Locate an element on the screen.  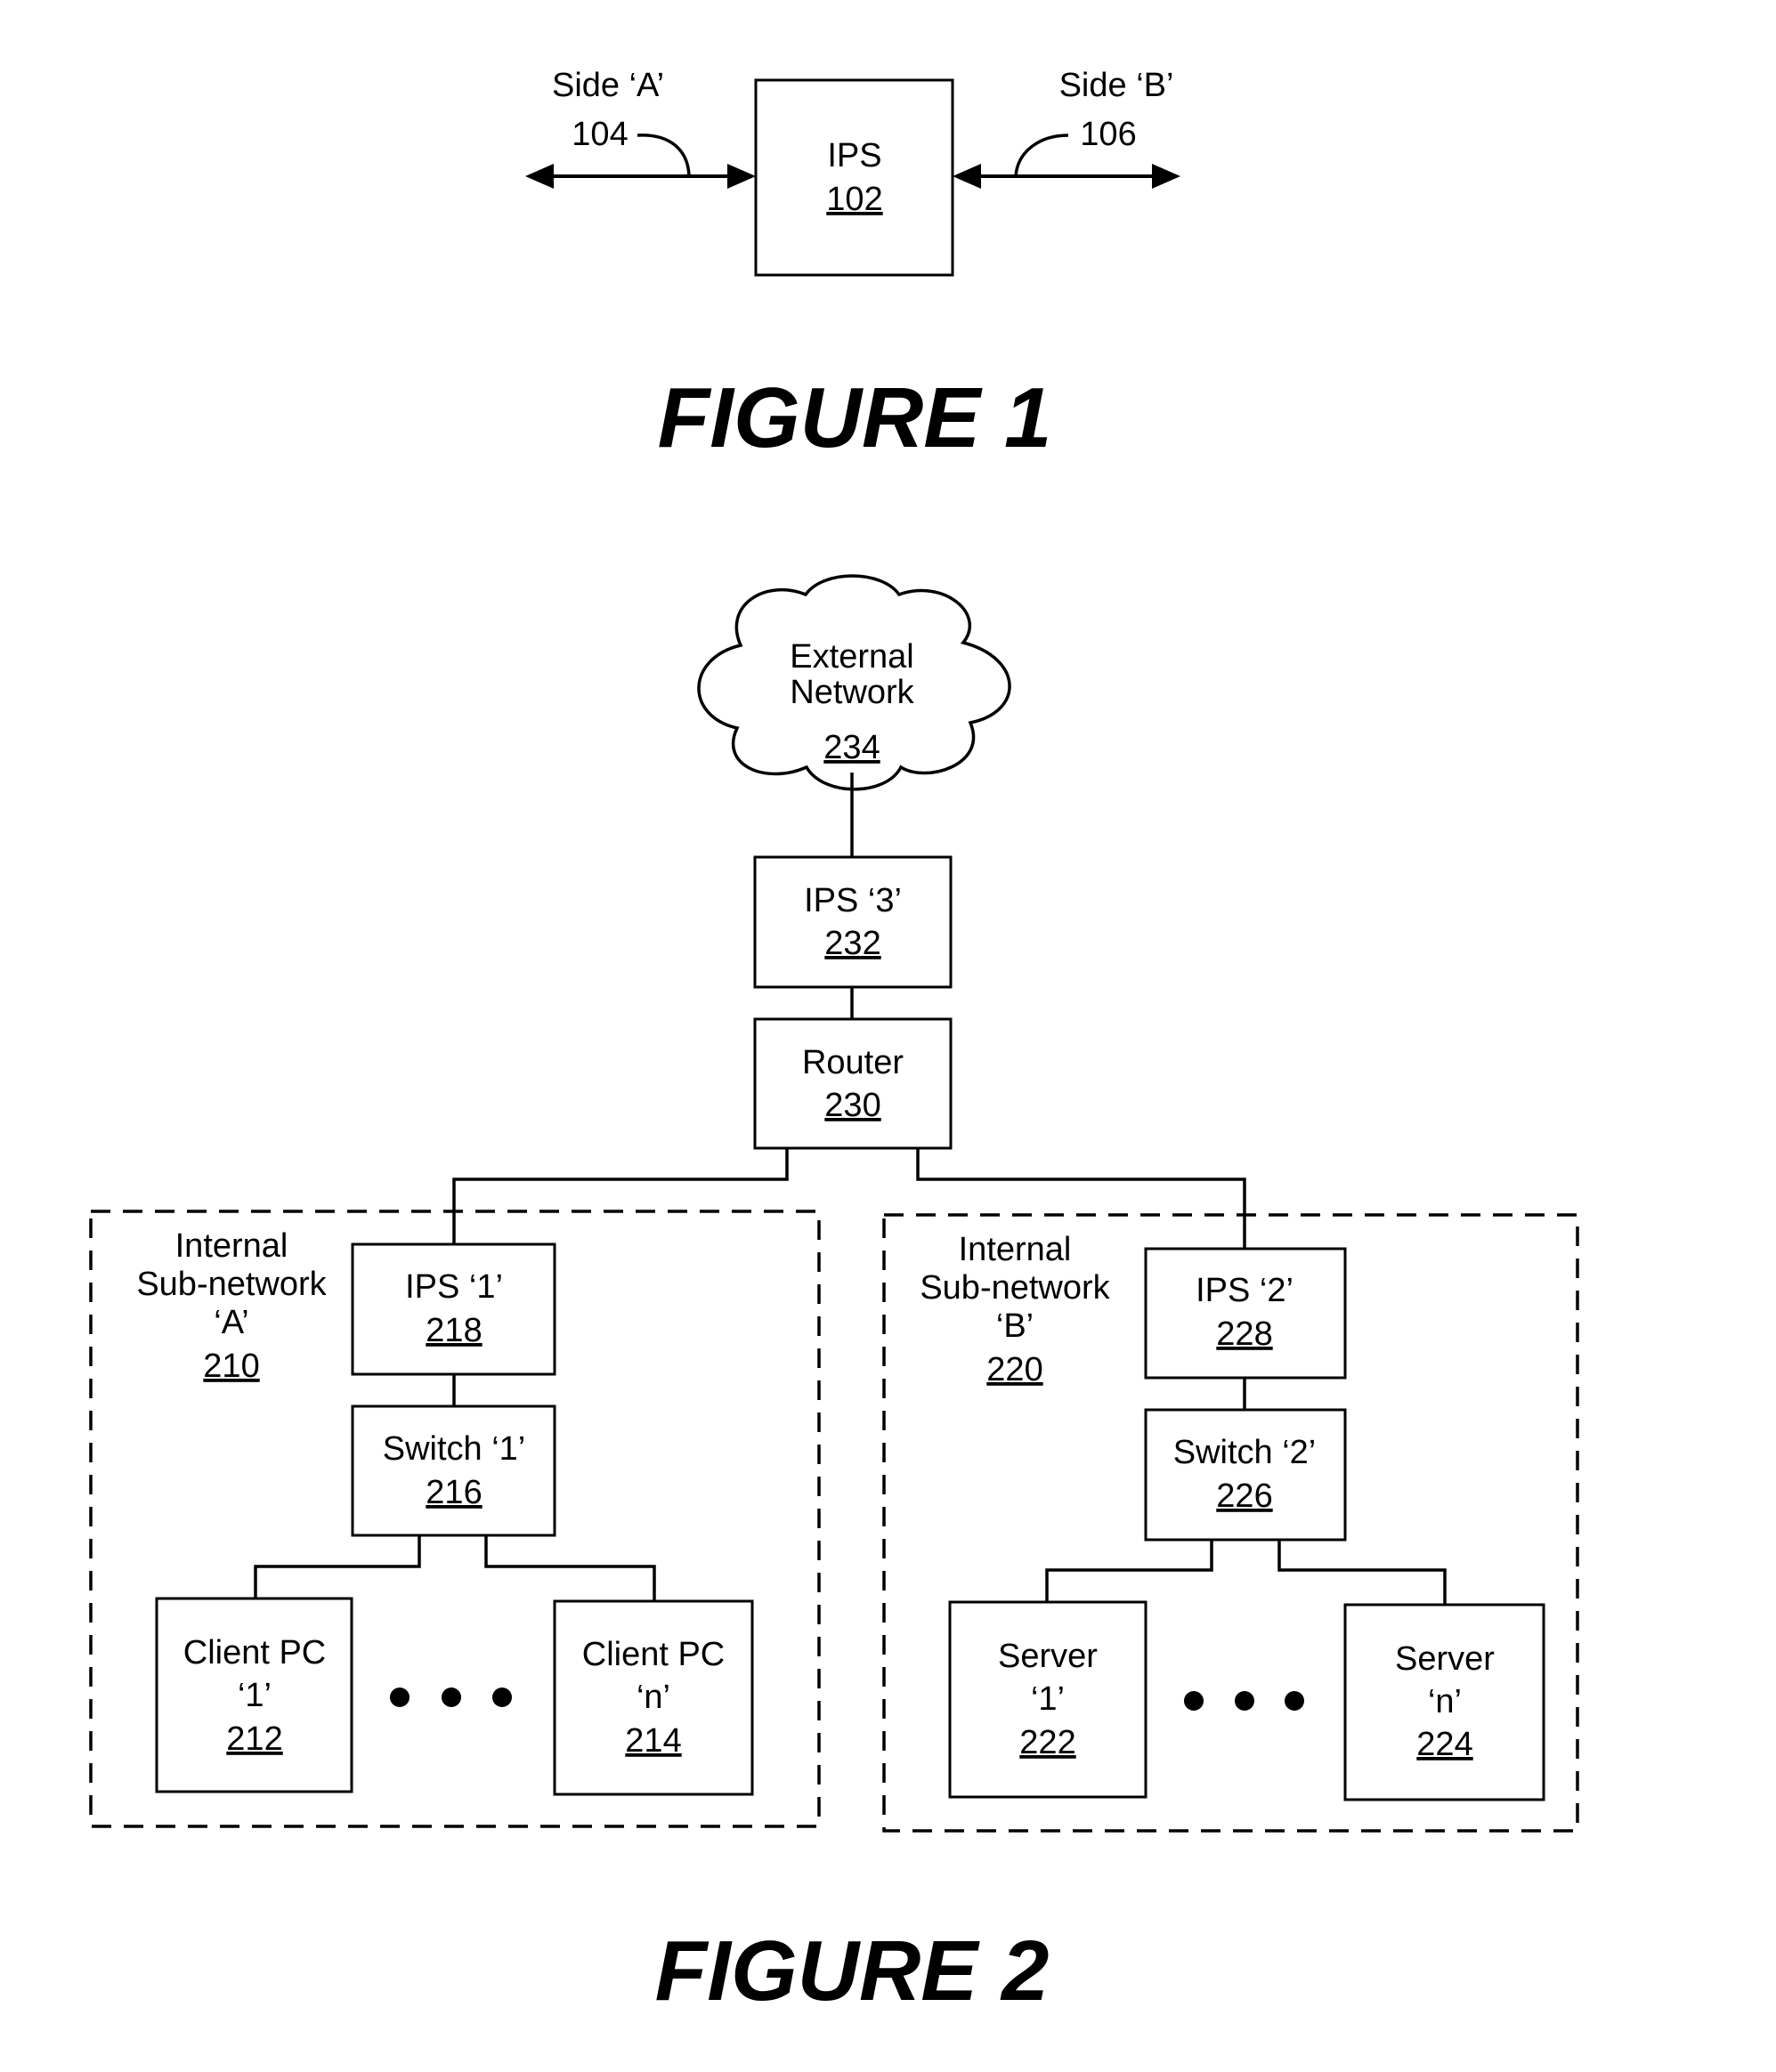
client-pc-1-line1: Client PC is located at coordinates (255, 1652).